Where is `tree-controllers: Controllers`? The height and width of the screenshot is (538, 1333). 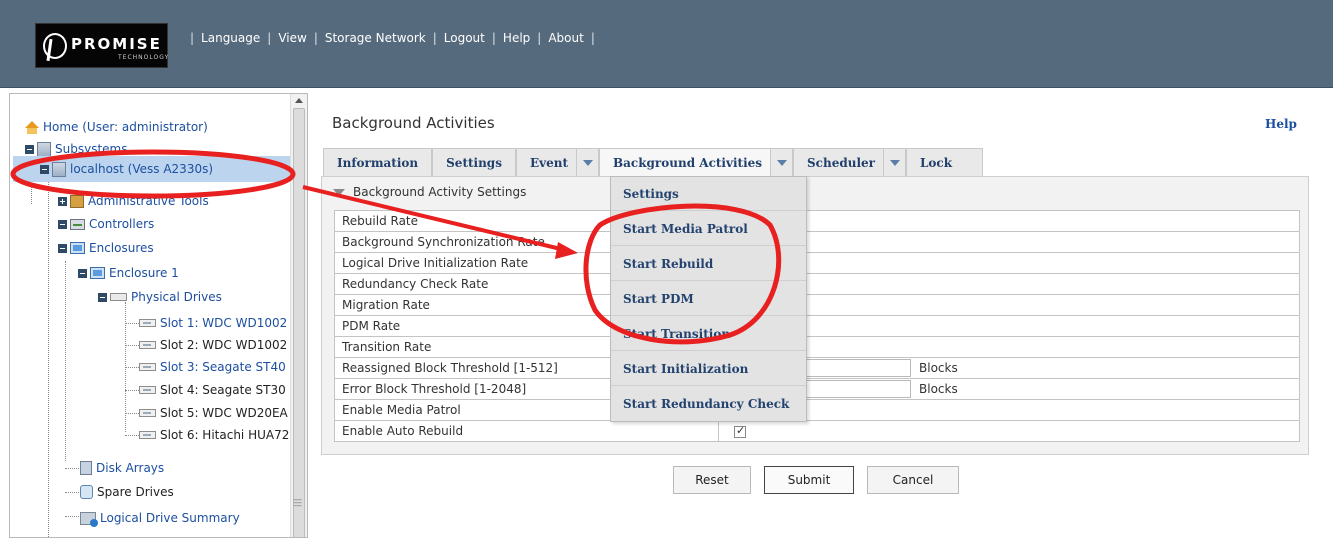 tree-controllers: Controllers is located at coordinates (106, 224).